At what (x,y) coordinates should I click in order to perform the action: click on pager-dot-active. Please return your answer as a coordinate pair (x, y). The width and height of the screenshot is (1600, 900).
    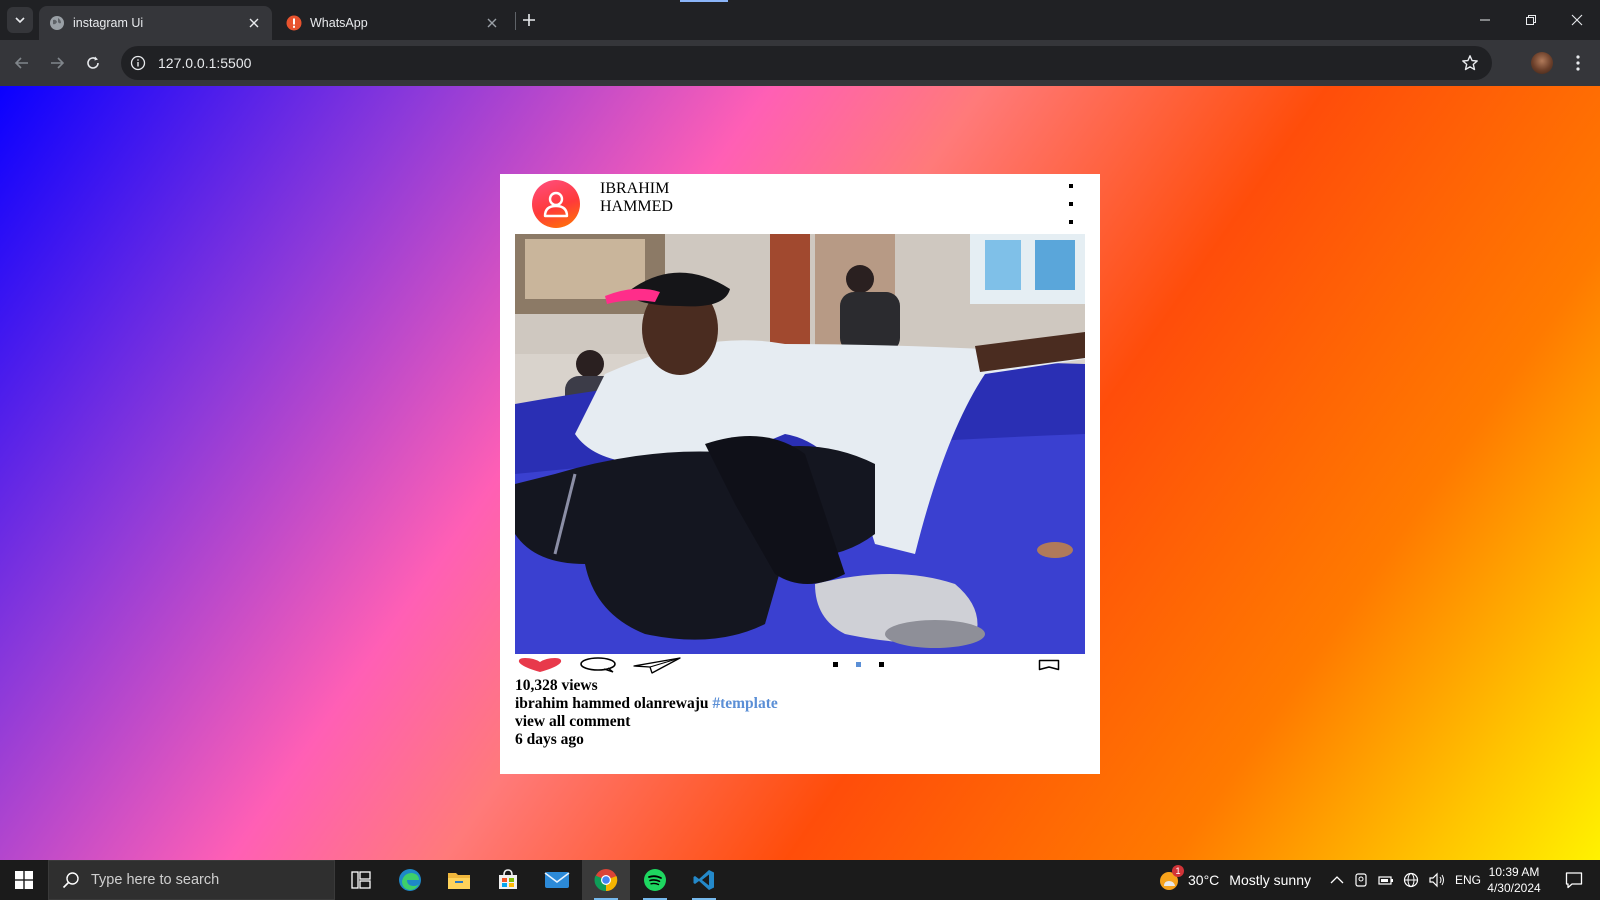
    Looking at the image, I should click on (858, 664).